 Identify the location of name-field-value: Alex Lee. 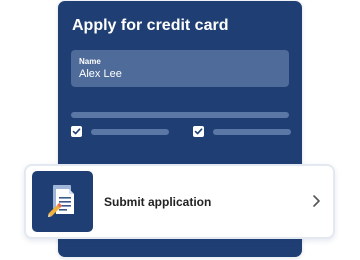
(100, 74).